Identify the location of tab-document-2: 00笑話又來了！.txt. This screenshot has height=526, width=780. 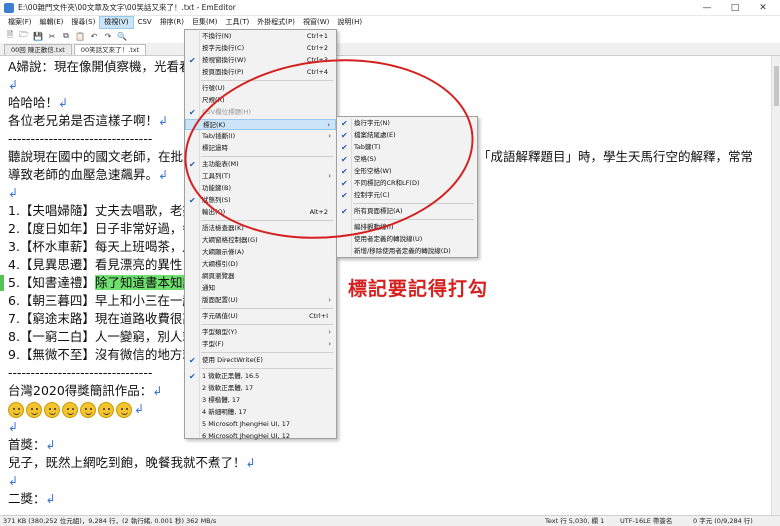
(110, 49).